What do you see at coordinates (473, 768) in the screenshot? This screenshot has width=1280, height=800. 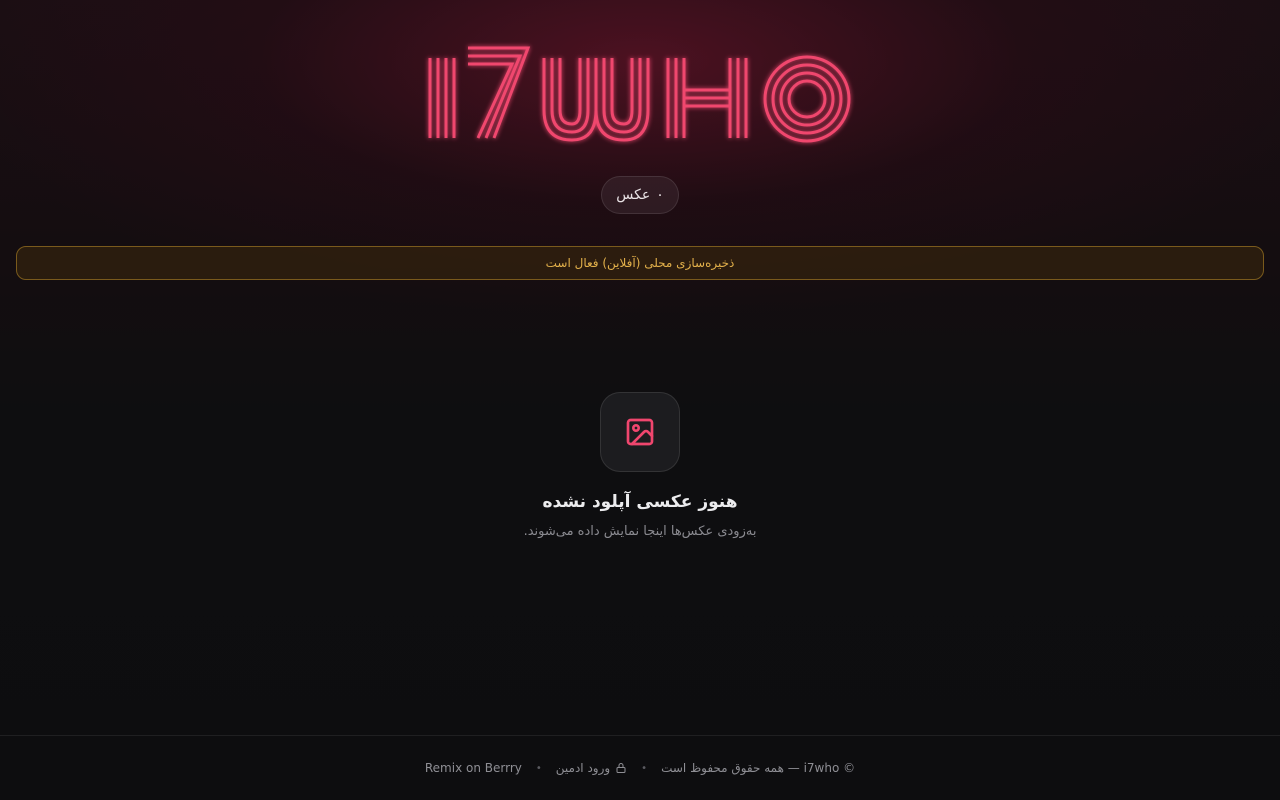 I see `remix-link: Remix on Berrry` at bounding box center [473, 768].